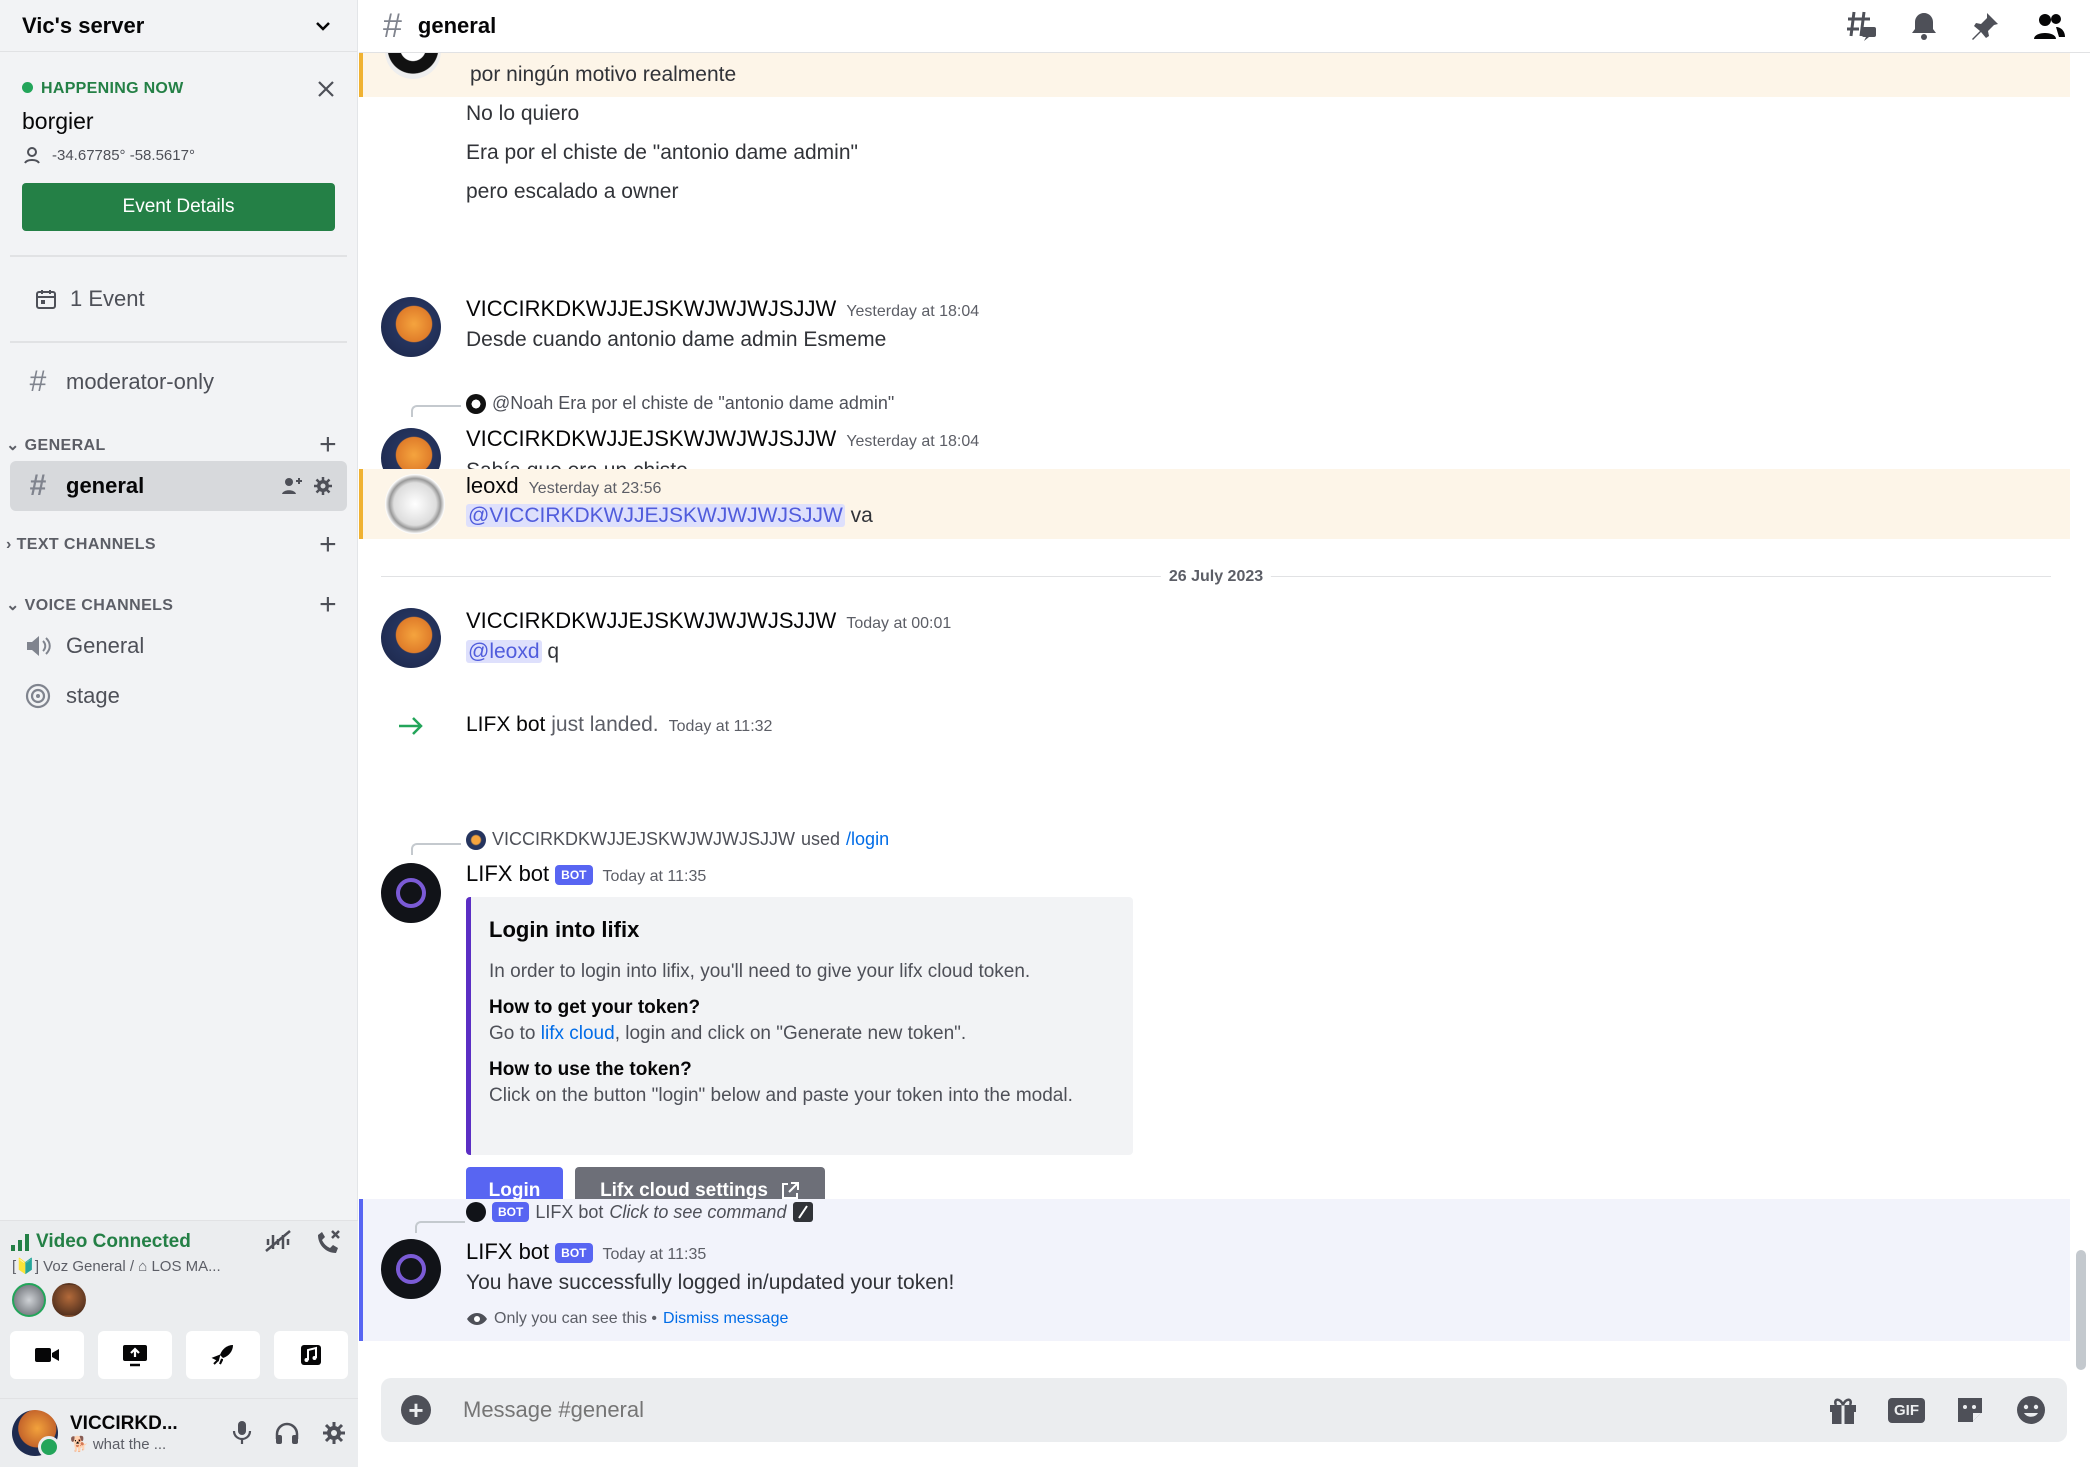 This screenshot has width=2090, height=1467. What do you see at coordinates (287, 1433) in the screenshot?
I see `headphones-icon` at bounding box center [287, 1433].